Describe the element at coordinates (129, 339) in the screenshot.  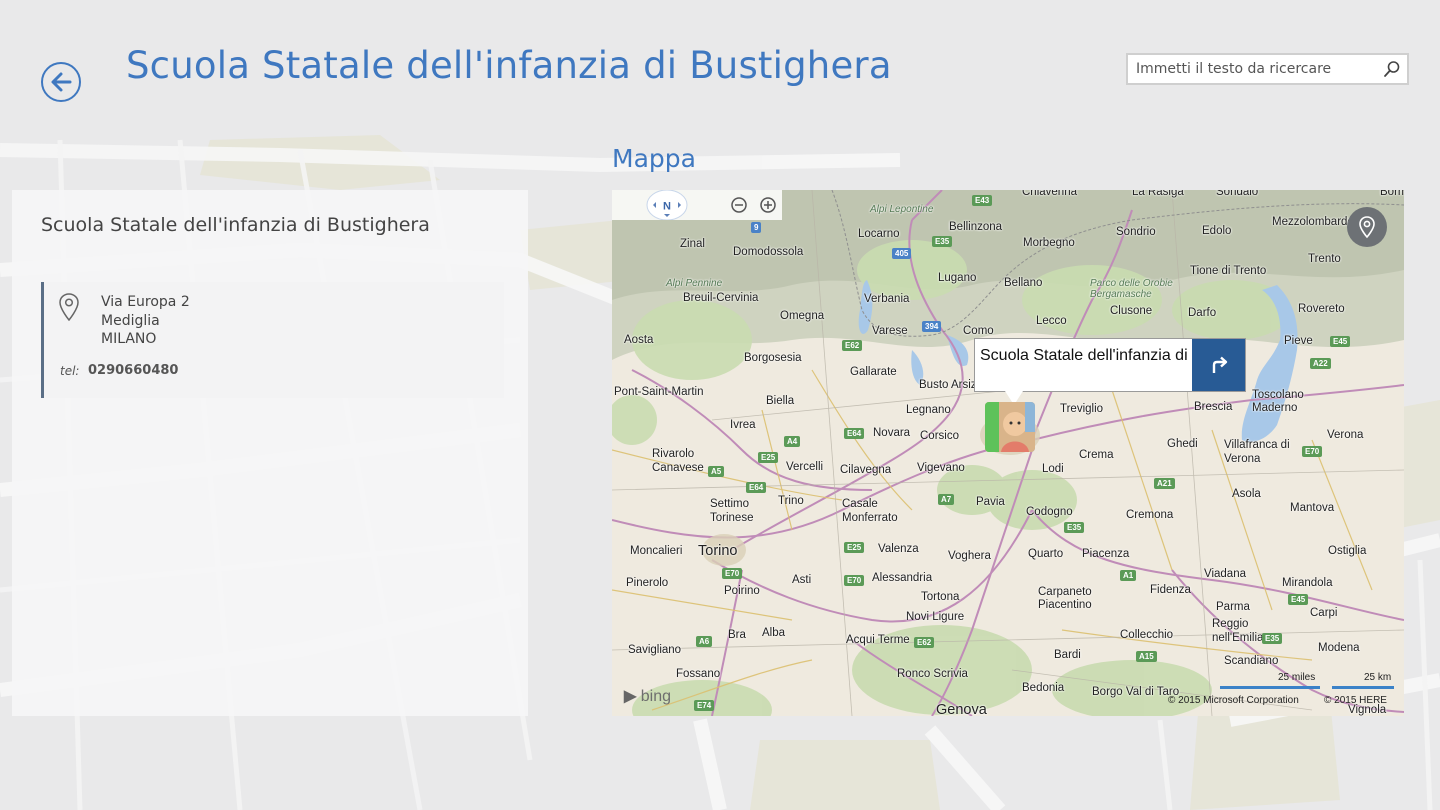
I see `address-province: MILANO` at that location.